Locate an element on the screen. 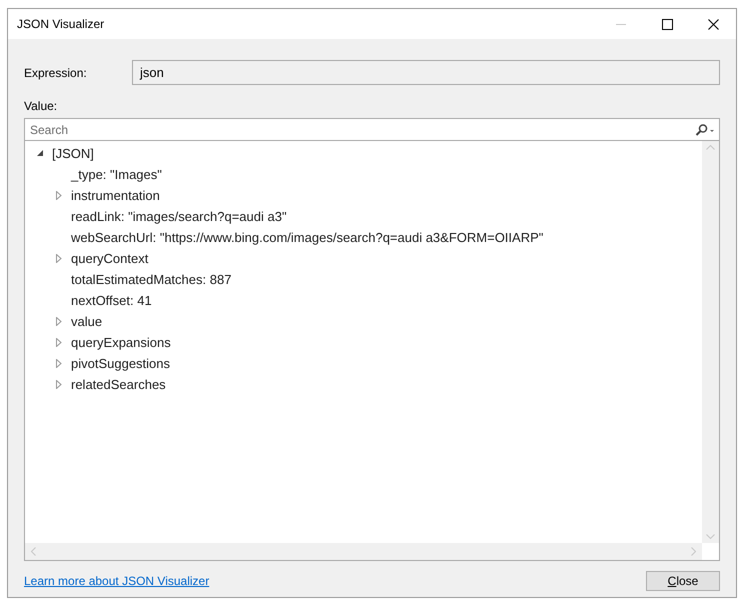  expression-label: Expression: is located at coordinates (56, 73).